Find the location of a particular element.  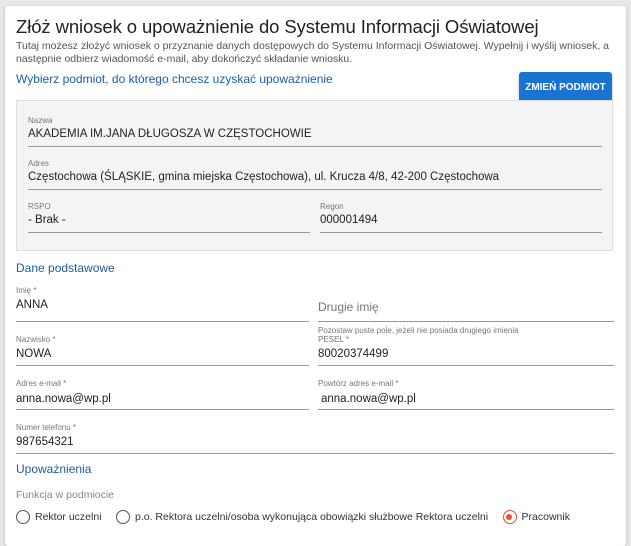

rspo-label: RSPO is located at coordinates (39, 206).